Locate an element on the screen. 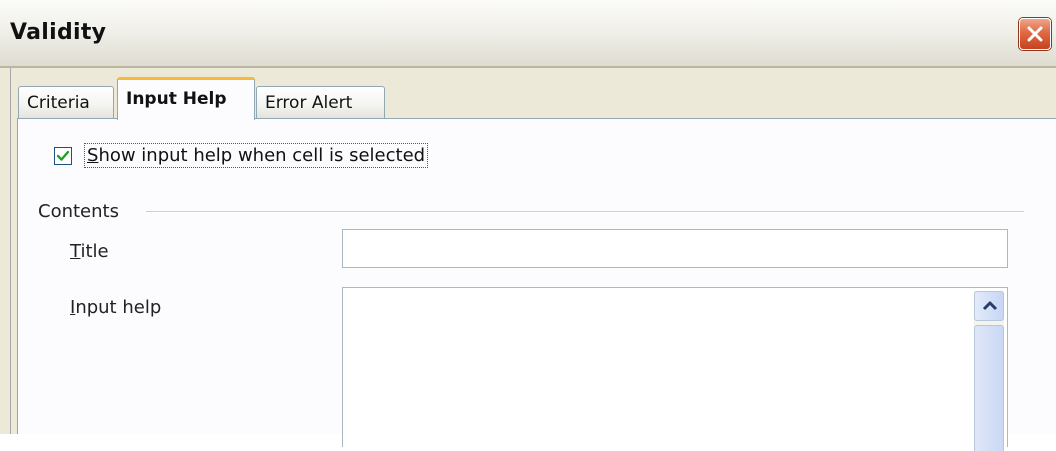 This screenshot has height=451, width=1056. checkmark-icon is located at coordinates (63, 155).